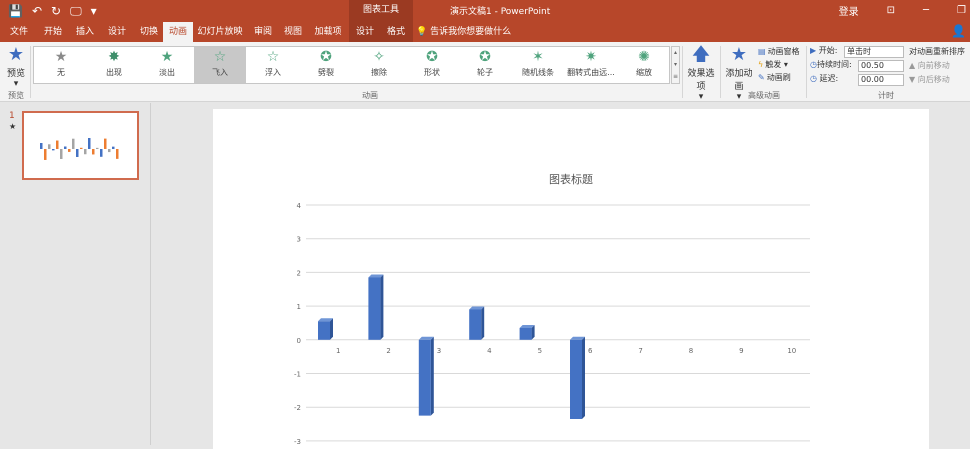 Image resolution: width=970 pixels, height=449 pixels. What do you see at coordinates (538, 57) in the screenshot?
I see `star-random-icon: ✶` at bounding box center [538, 57].